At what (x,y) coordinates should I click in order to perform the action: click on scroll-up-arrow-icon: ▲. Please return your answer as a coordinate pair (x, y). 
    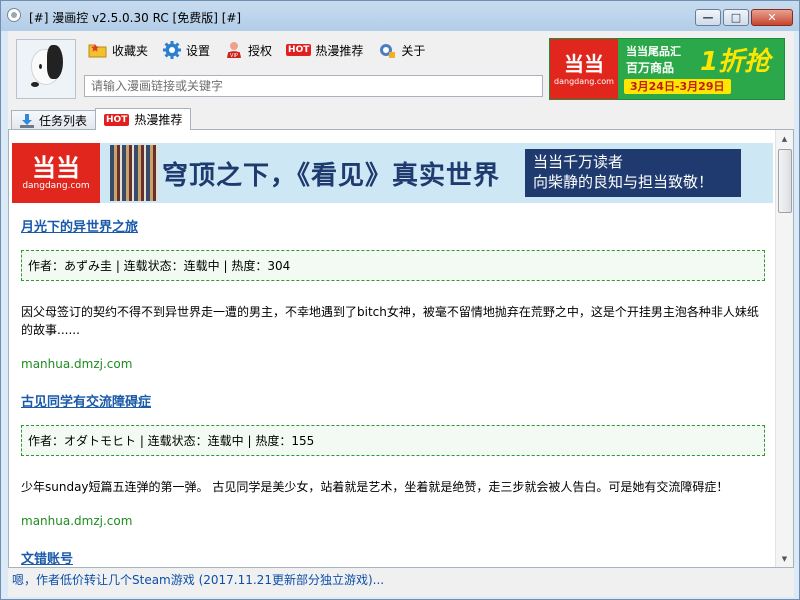
    Looking at the image, I should click on (784, 138).